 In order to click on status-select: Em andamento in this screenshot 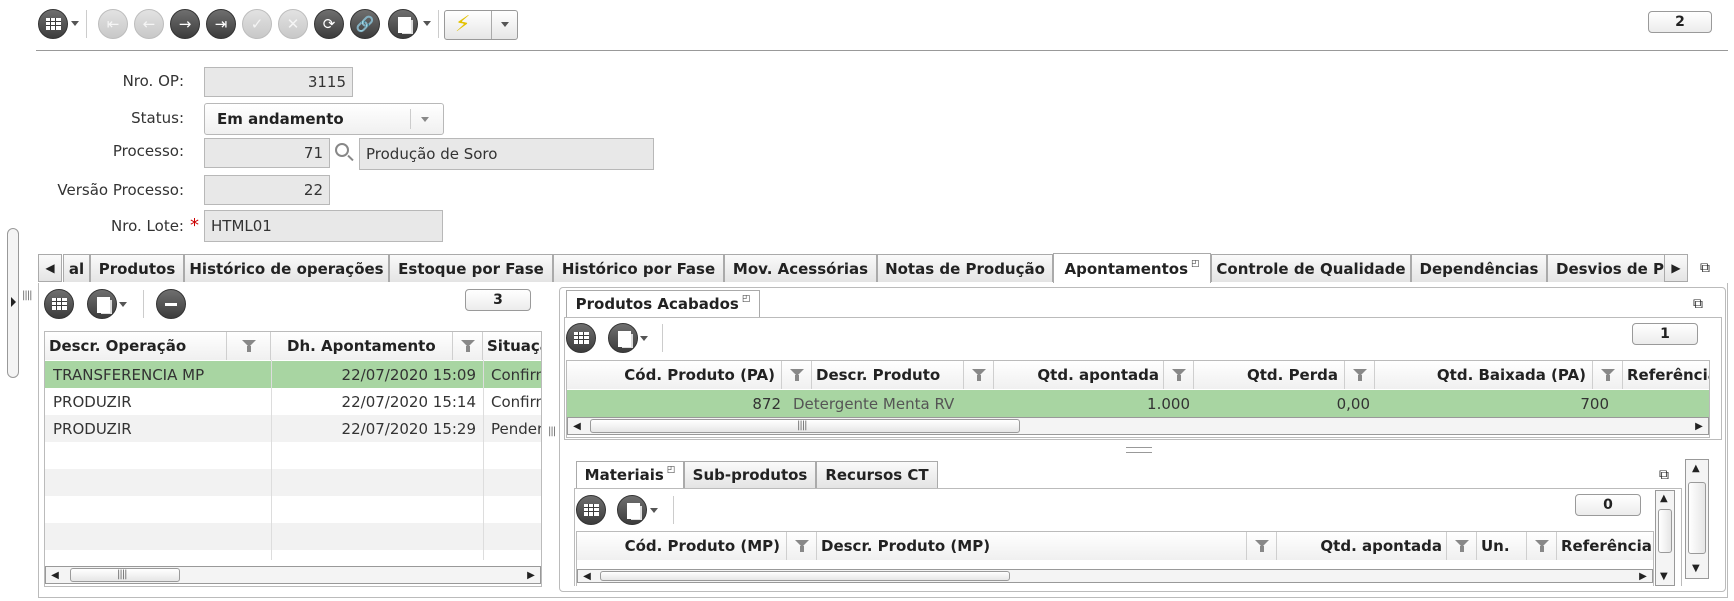, I will do `click(324, 119)`.